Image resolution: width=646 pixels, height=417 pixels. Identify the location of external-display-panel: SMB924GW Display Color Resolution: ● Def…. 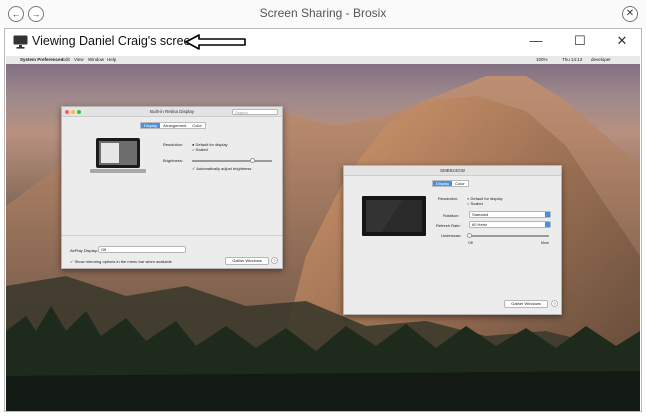
(452, 240).